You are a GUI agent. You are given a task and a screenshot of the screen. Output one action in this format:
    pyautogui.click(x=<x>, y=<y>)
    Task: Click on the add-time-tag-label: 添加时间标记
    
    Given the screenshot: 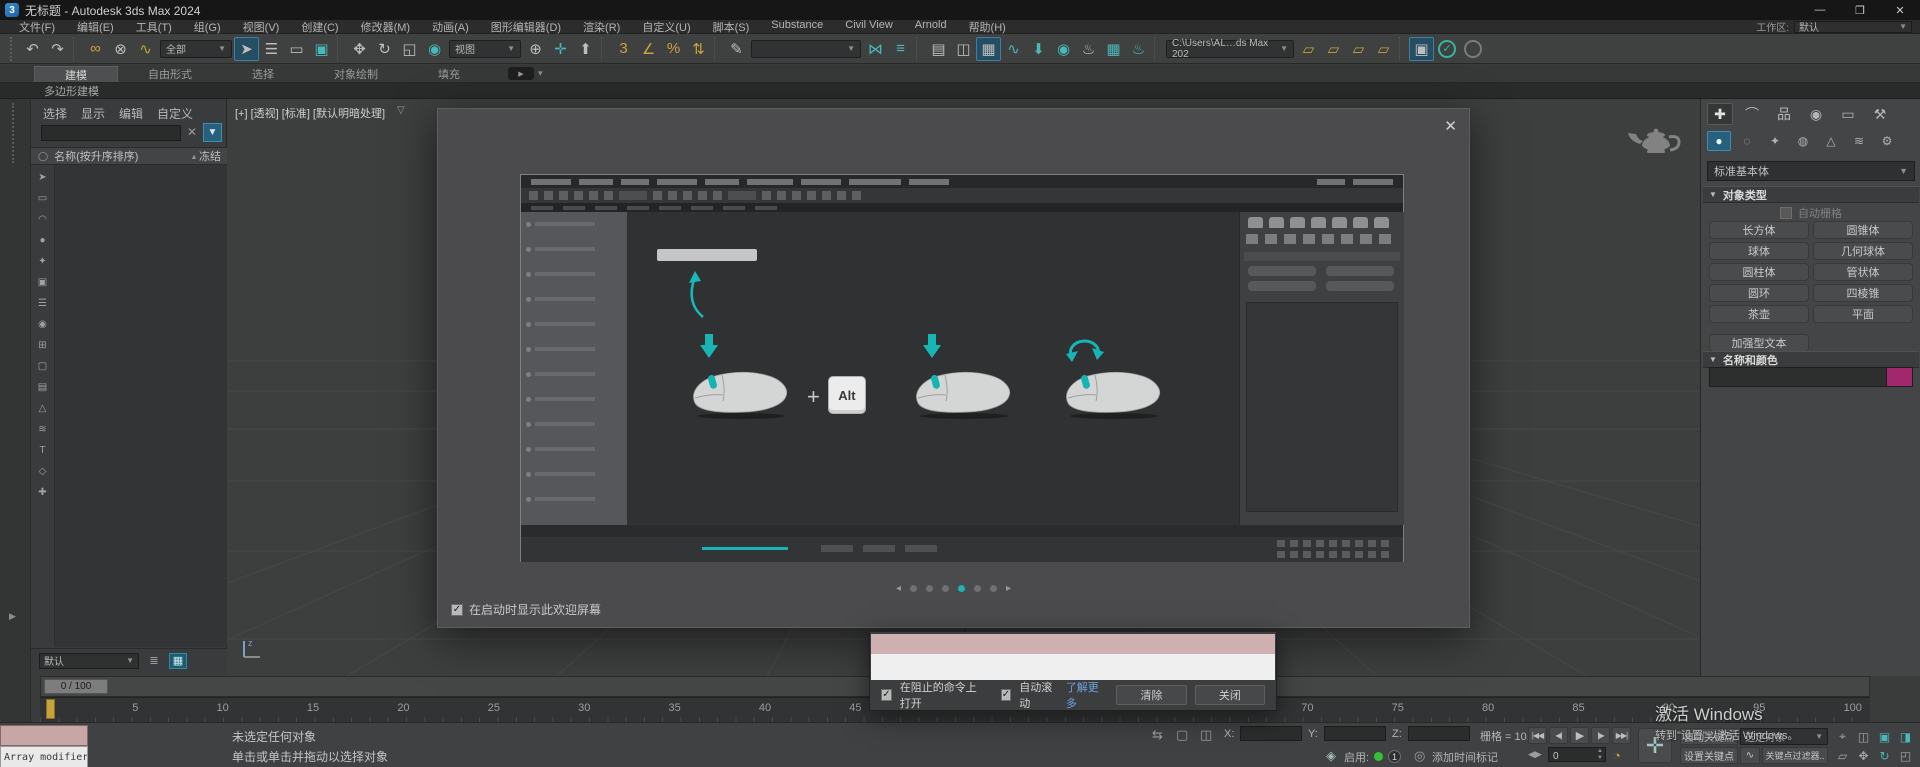 What is the action you would take?
    pyautogui.click(x=1465, y=757)
    